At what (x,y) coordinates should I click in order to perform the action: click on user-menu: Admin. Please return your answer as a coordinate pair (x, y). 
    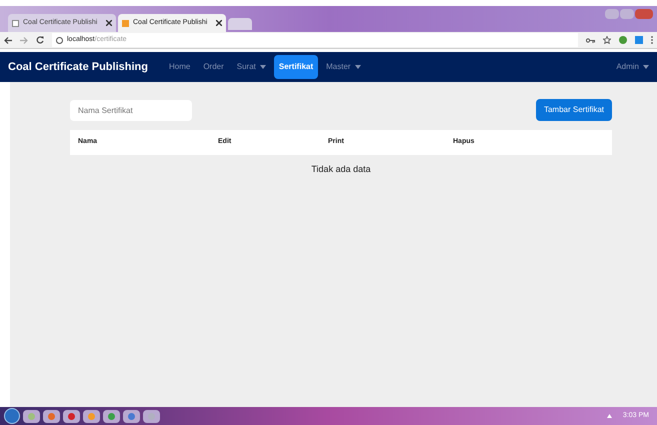
    Looking at the image, I should click on (632, 67).